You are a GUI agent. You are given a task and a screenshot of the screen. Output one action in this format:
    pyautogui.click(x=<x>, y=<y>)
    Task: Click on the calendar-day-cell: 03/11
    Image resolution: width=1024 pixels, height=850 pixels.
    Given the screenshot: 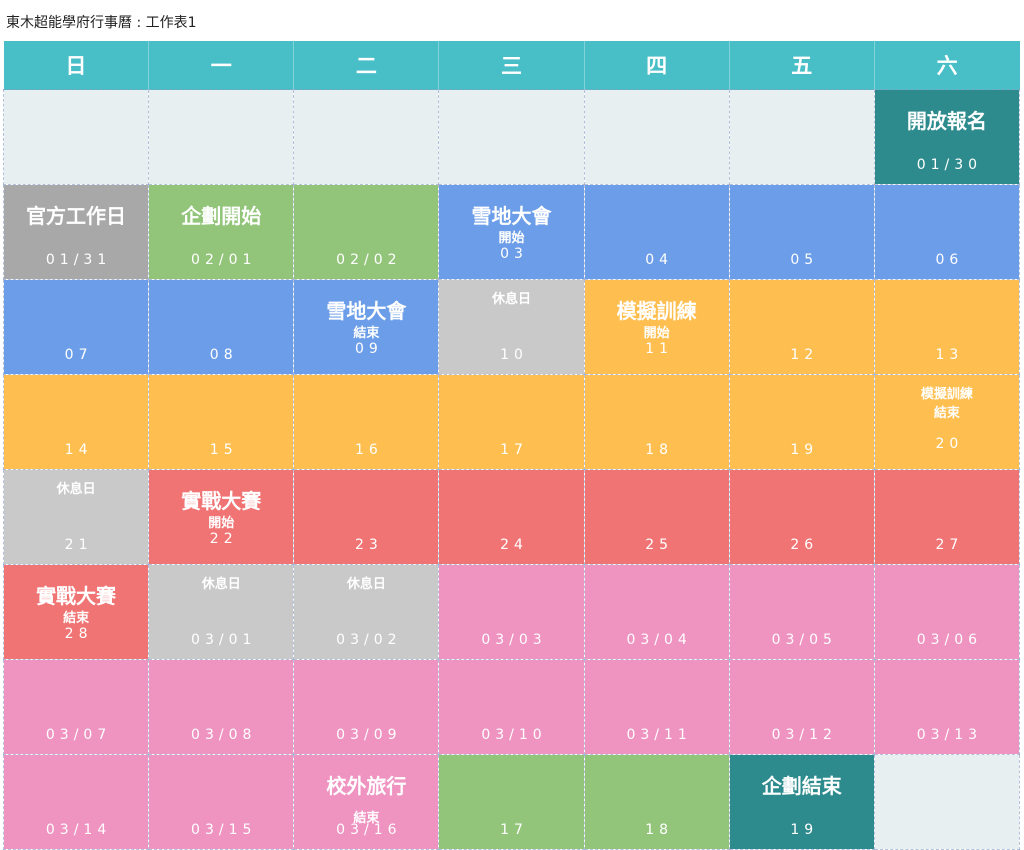 What is the action you would take?
    pyautogui.click(x=656, y=707)
    